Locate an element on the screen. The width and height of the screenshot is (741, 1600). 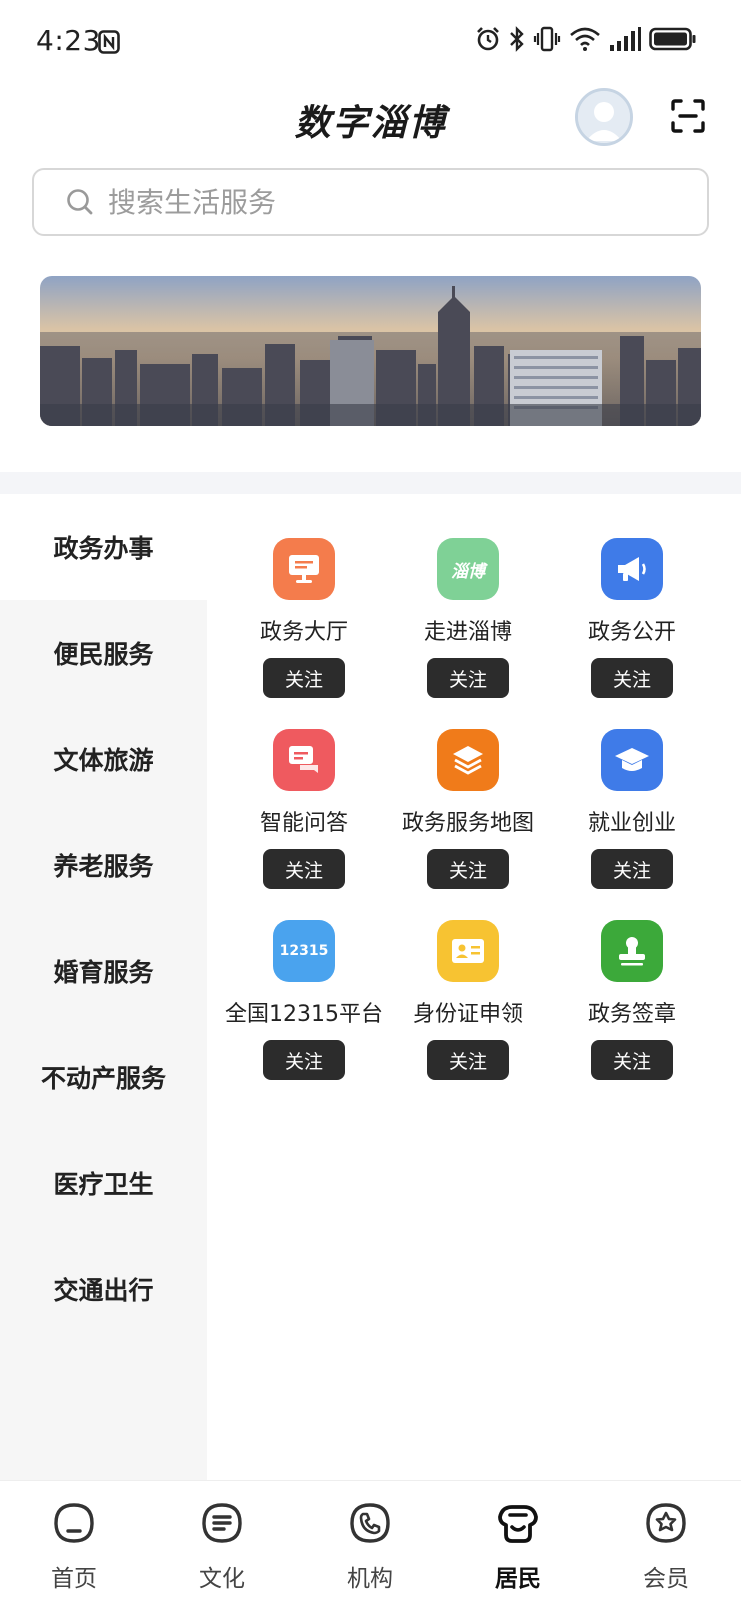
tab-label: 机构 is located at coordinates (370, 1579).